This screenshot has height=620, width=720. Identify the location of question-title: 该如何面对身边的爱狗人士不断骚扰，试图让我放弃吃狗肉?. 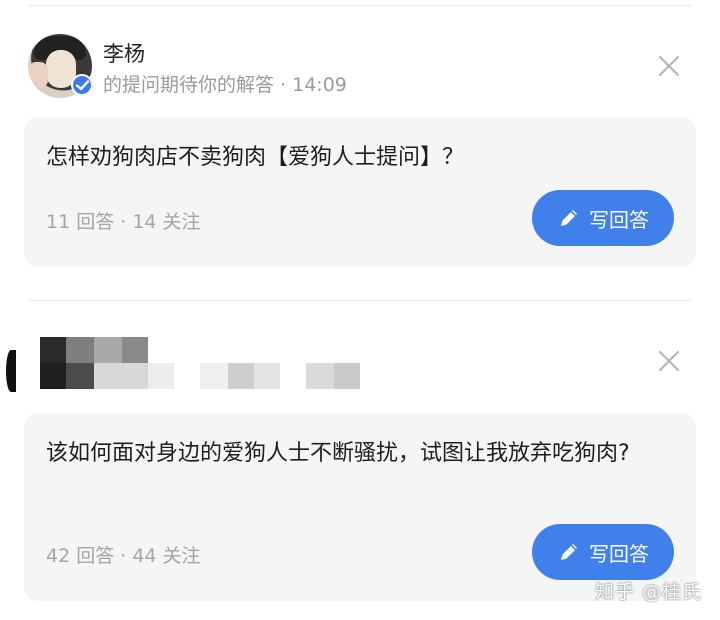
(361, 454).